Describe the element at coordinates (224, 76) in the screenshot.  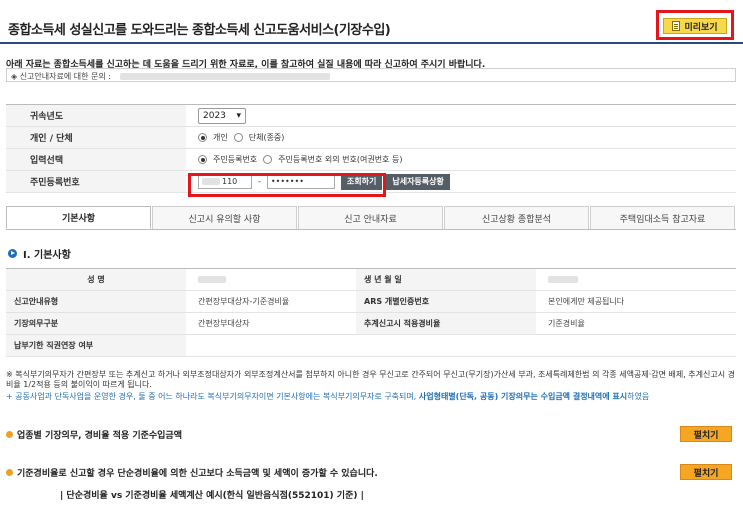
I see `redacted-contact` at that location.